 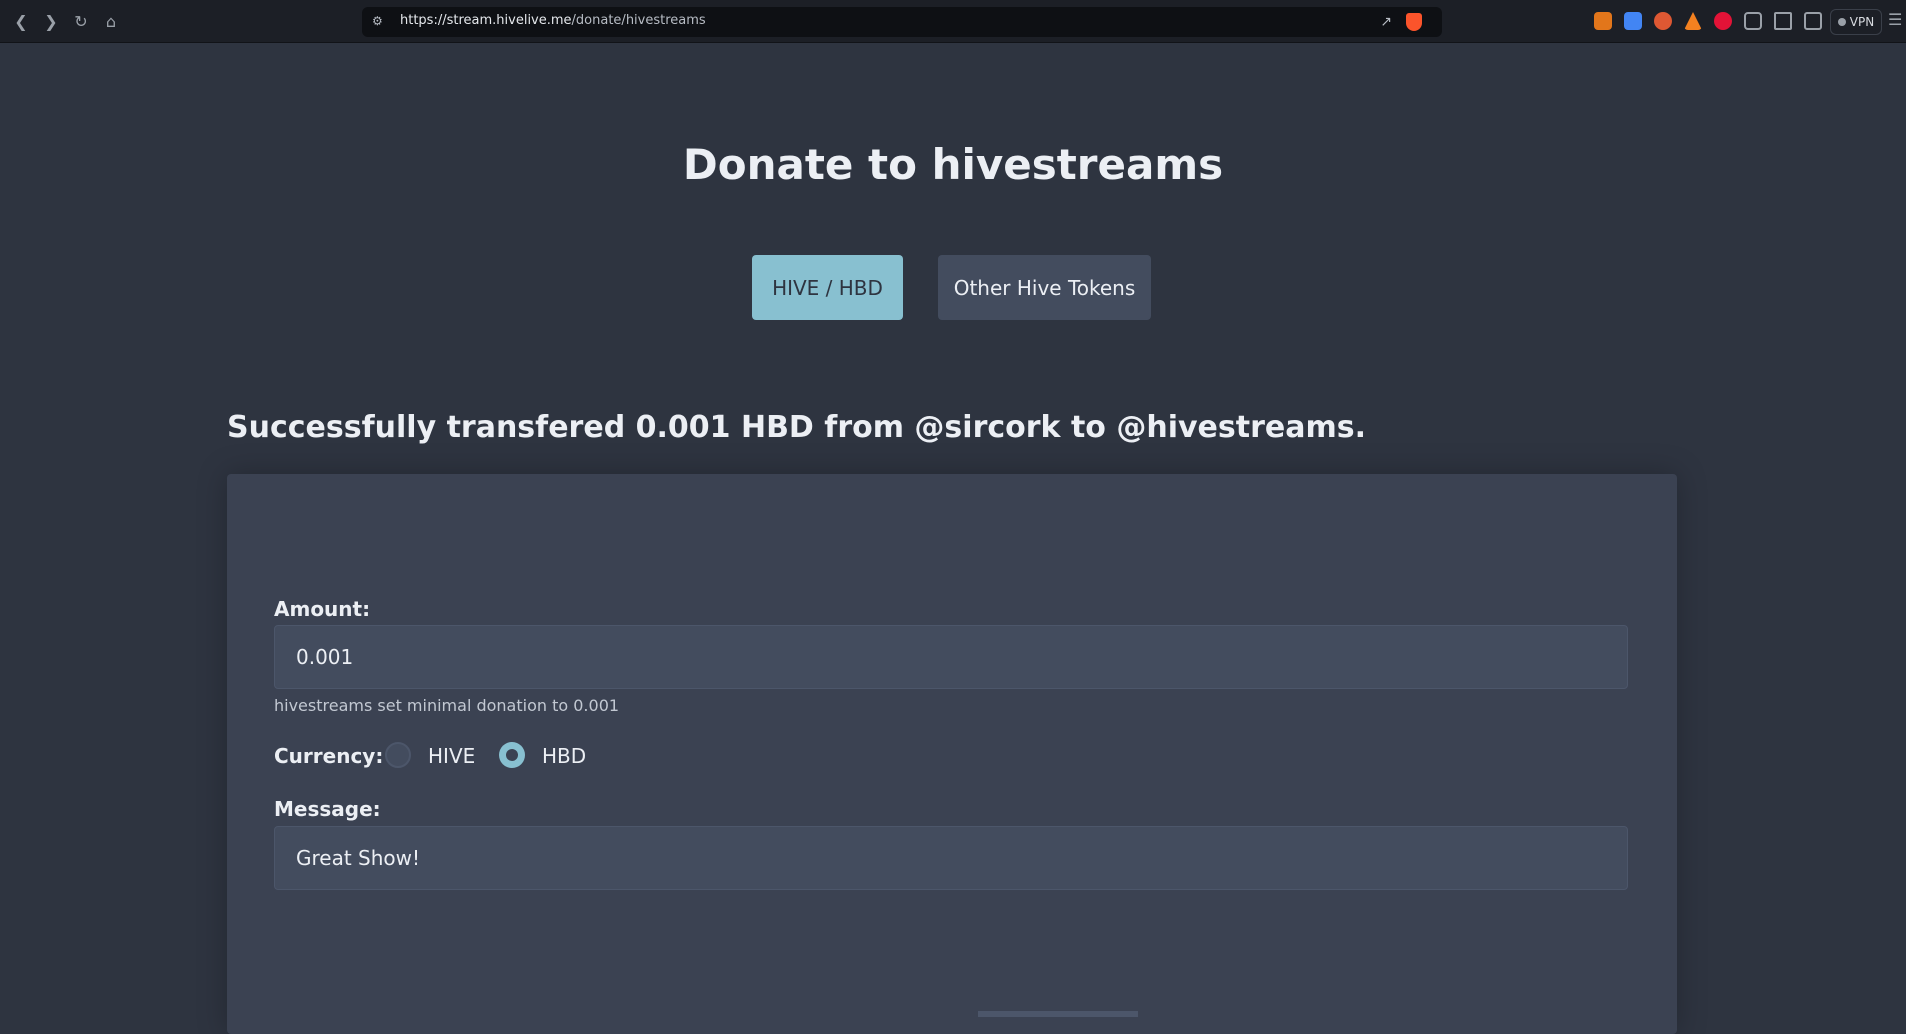 What do you see at coordinates (111, 21) in the screenshot?
I see `home-icon: ⌂` at bounding box center [111, 21].